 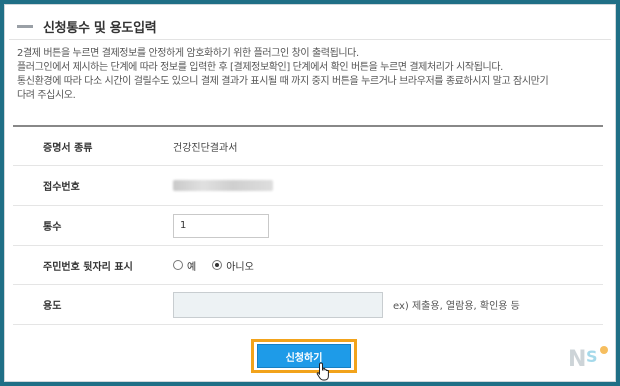 I want to click on form-row-copies: 통수 1, so click(x=308, y=226).